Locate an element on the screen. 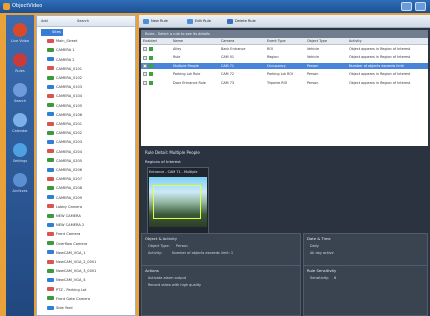 The image size is (430, 316). activity-value: Number of objects exceeds limit: 1 is located at coordinates (203, 253).